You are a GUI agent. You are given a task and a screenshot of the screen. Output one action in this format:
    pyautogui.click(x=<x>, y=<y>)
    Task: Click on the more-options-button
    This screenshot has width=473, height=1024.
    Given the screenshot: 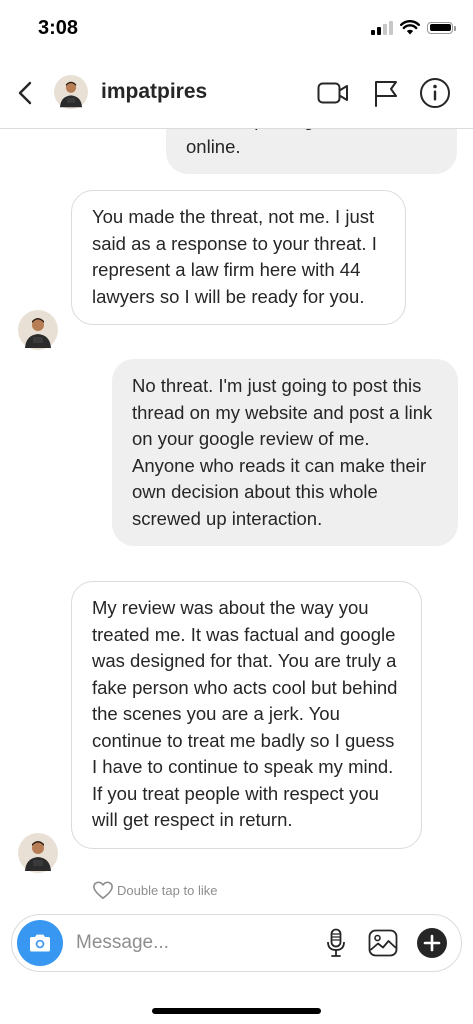 What is the action you would take?
    pyautogui.click(x=432, y=943)
    